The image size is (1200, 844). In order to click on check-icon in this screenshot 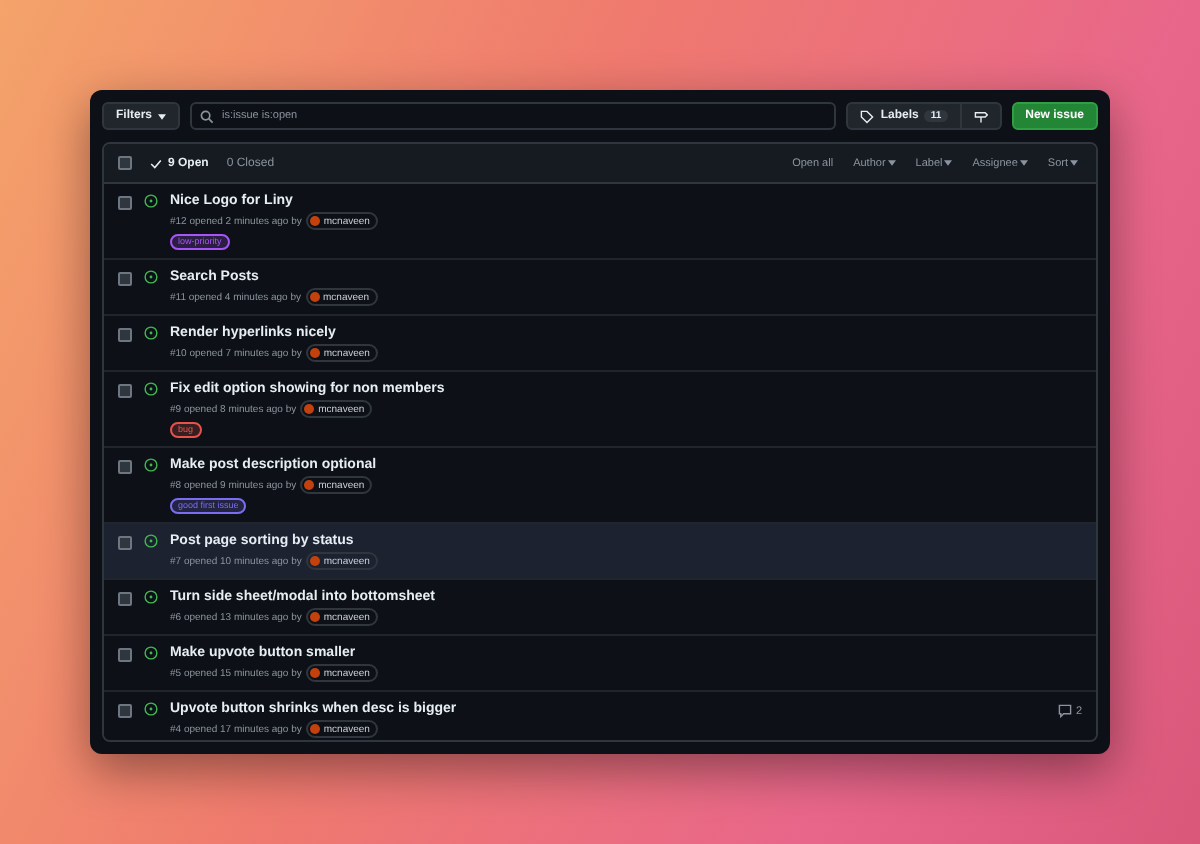, I will do `click(156, 163)`.